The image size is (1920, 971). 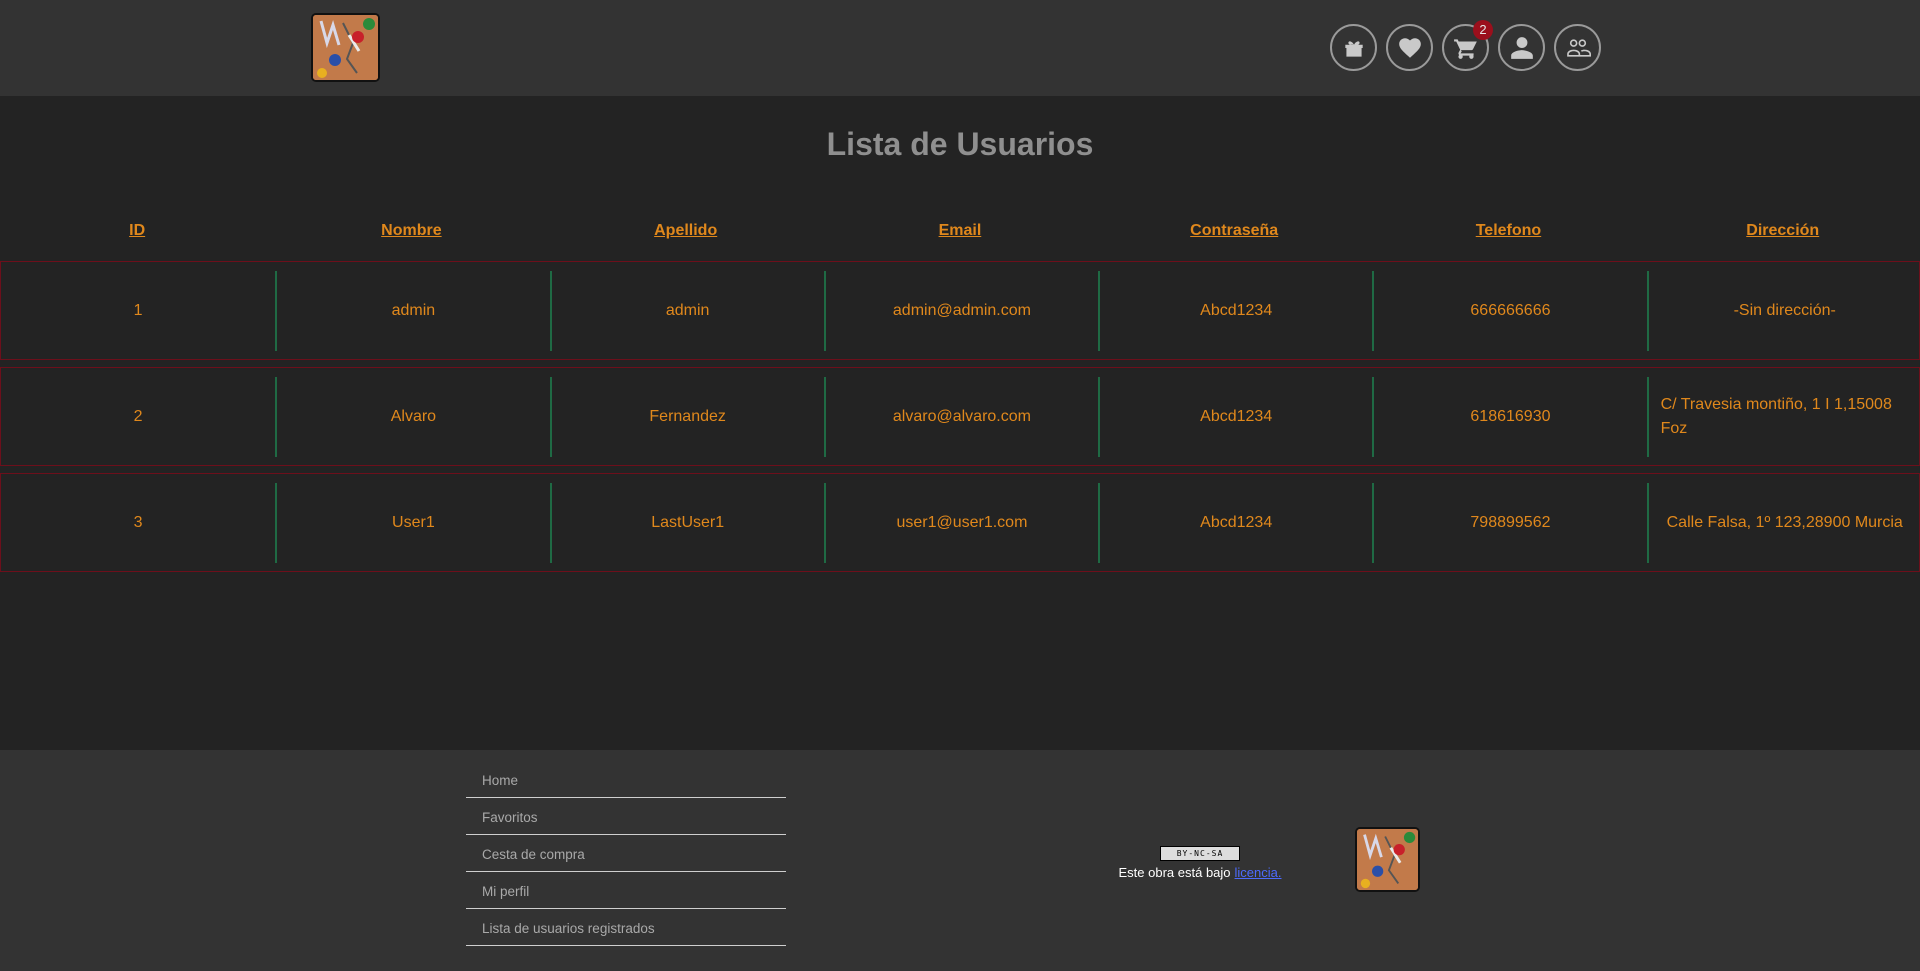 I want to click on footer-link-label: Favoritos, so click(x=510, y=817).